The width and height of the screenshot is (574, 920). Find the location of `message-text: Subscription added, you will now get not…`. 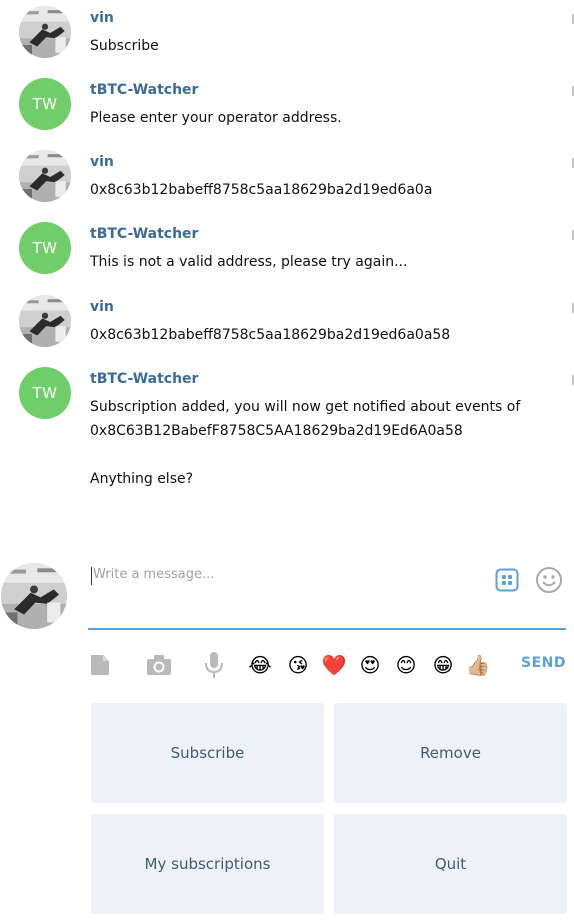

message-text: Subscription added, you will now get not… is located at coordinates (305, 407).